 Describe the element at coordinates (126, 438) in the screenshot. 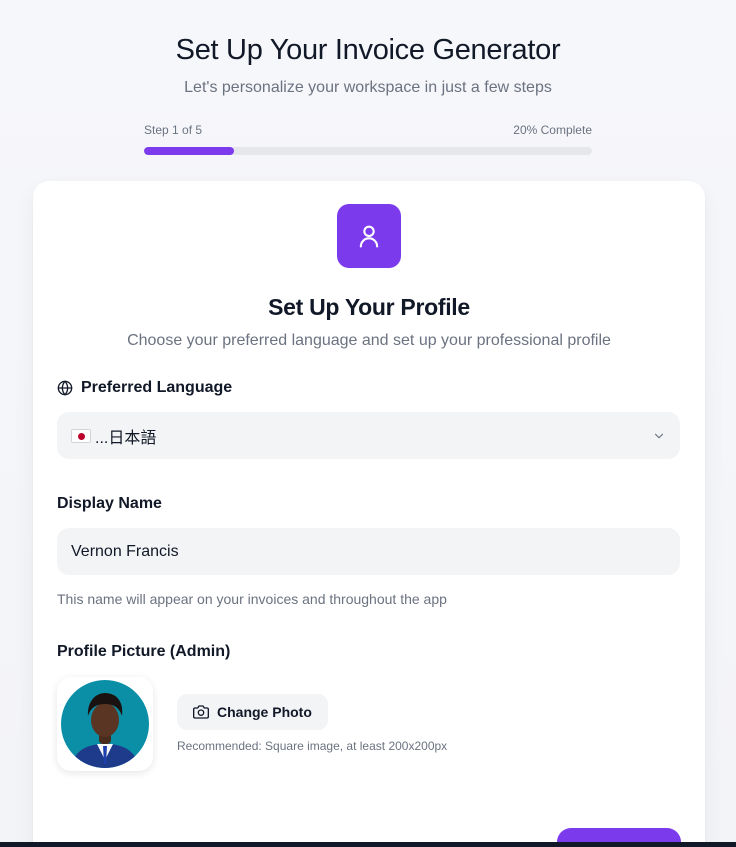

I see `language-selected-value: ...日本語` at that location.